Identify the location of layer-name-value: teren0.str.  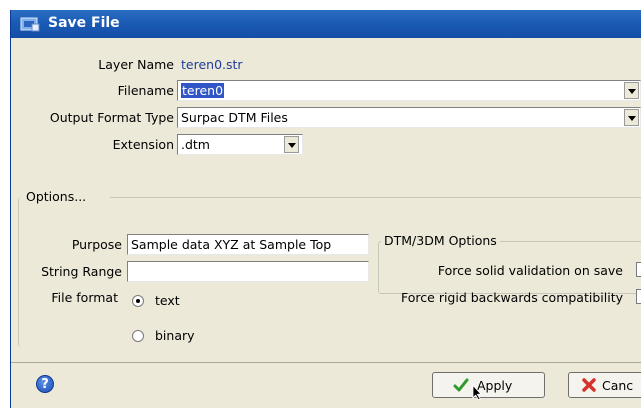
(212, 64).